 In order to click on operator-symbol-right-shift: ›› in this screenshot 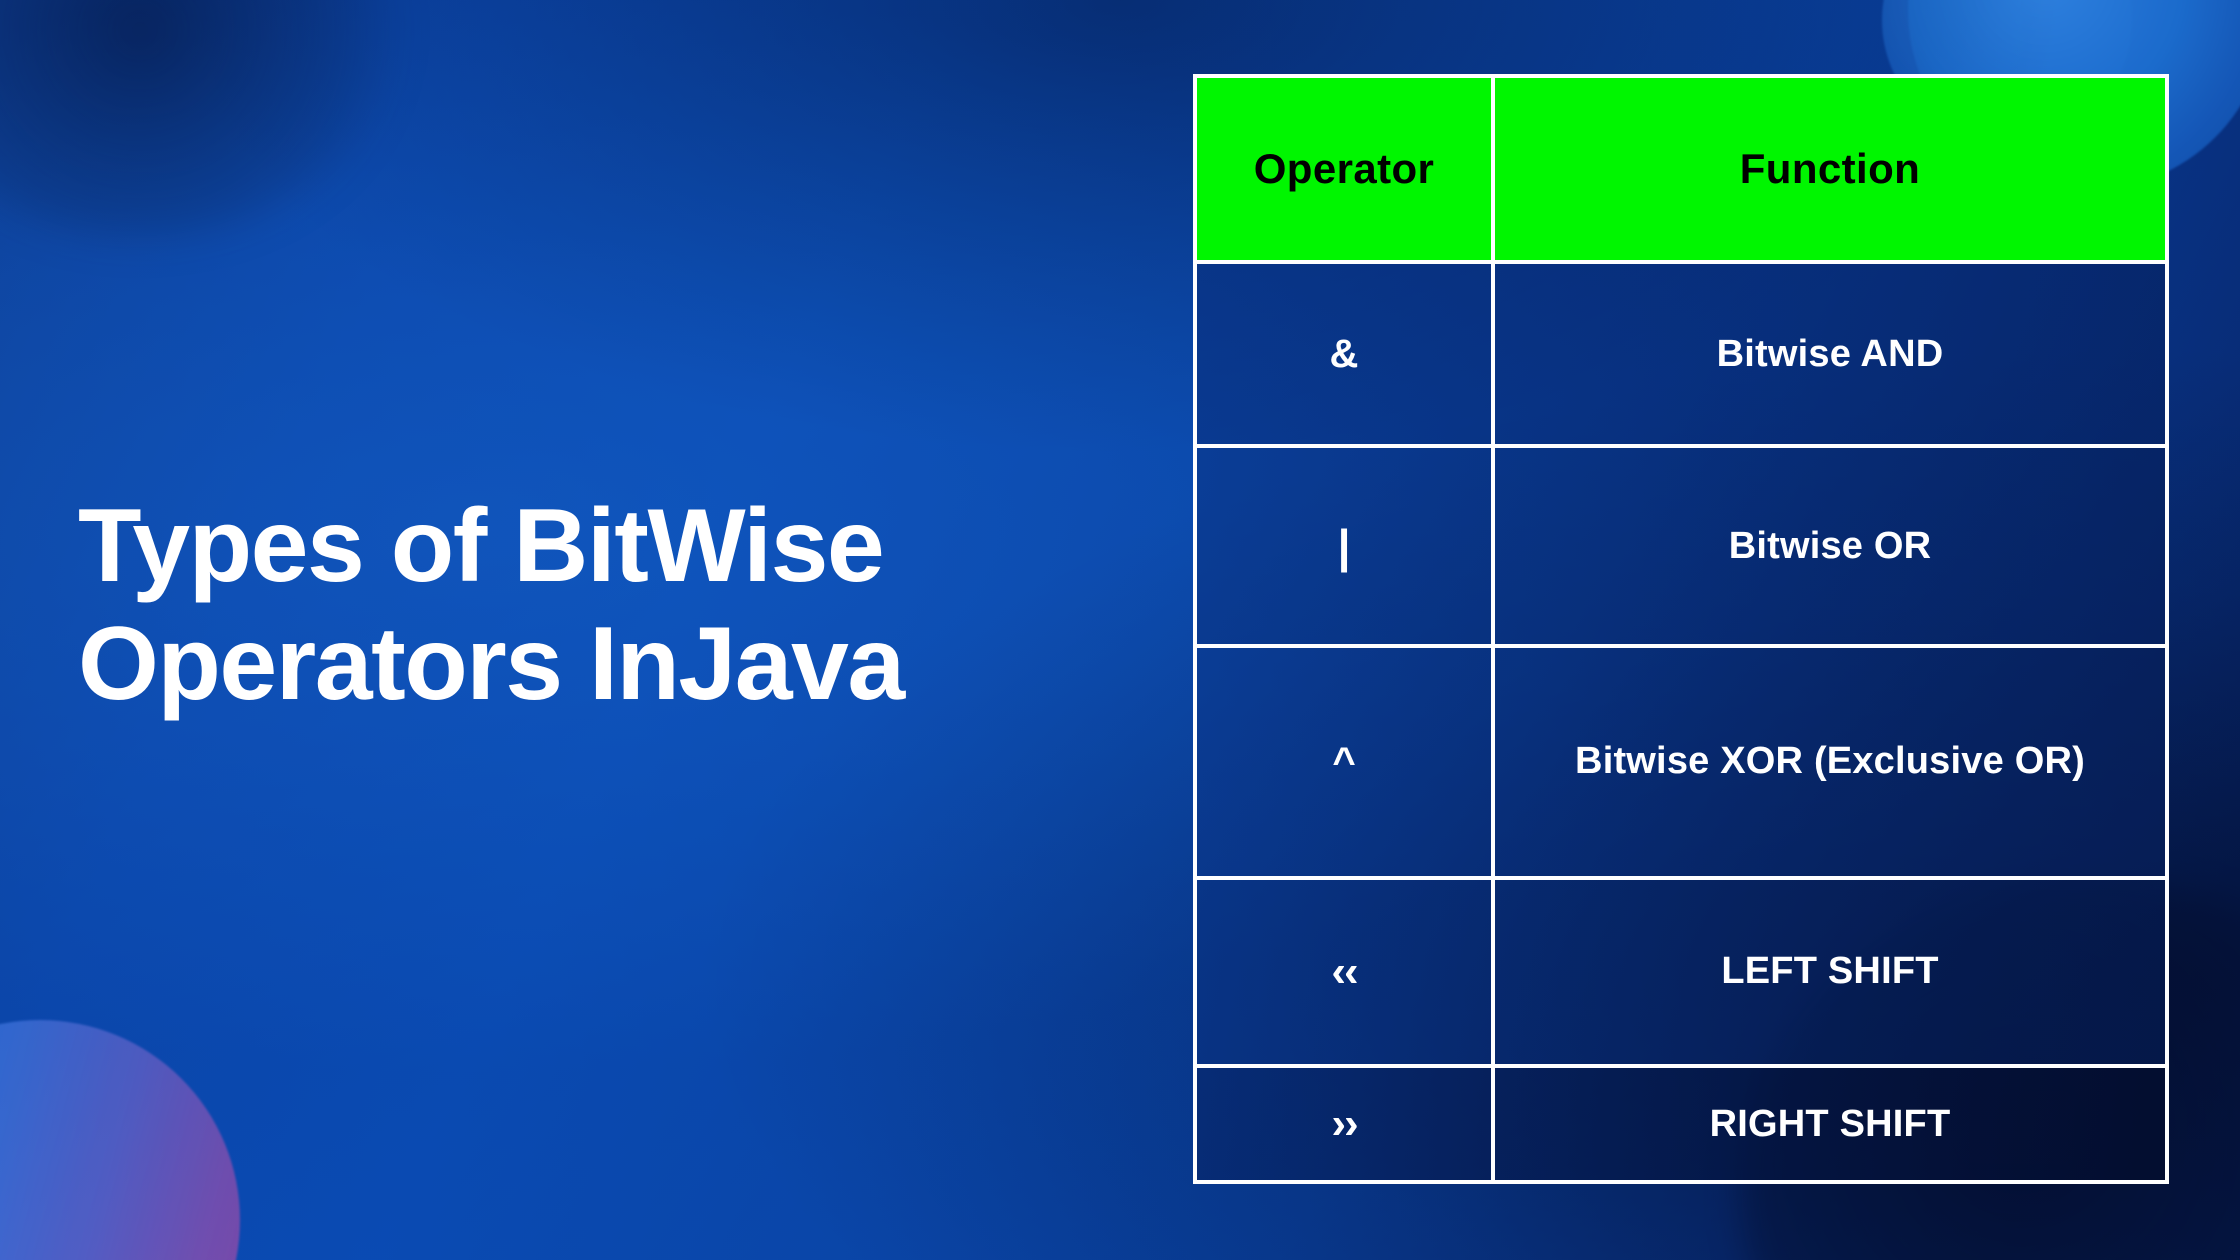, I will do `click(1344, 1124)`.